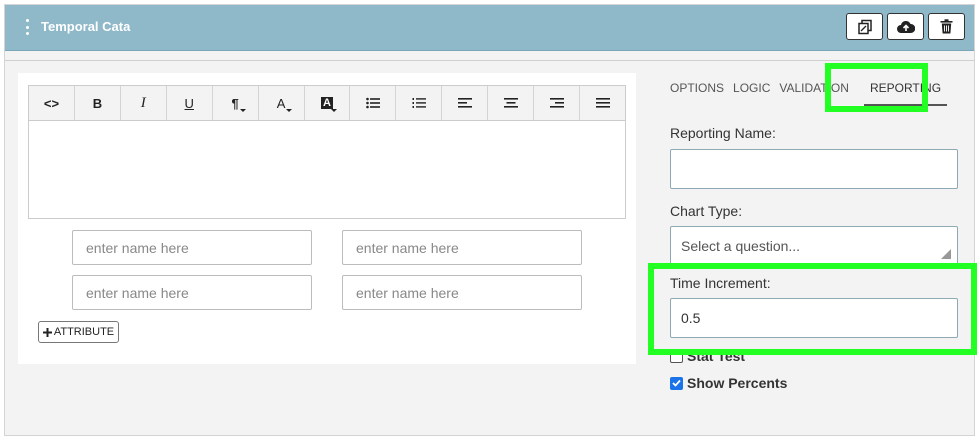  I want to click on bold-button: B, so click(98, 103).